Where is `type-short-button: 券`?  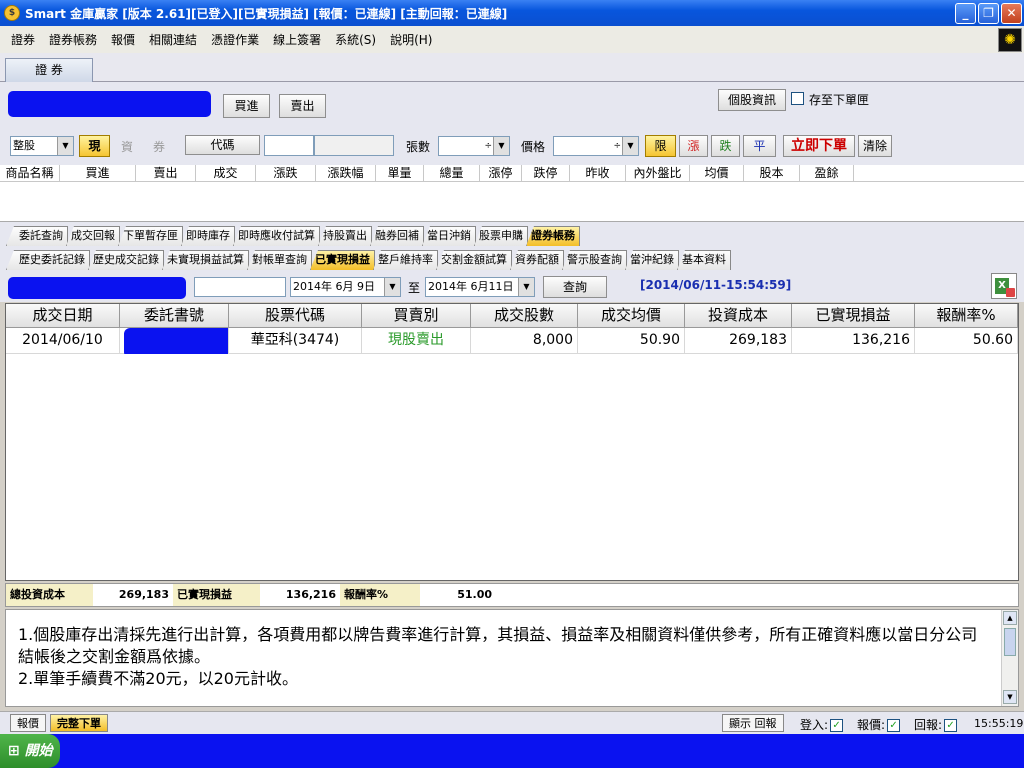 type-short-button: 券 is located at coordinates (159, 146).